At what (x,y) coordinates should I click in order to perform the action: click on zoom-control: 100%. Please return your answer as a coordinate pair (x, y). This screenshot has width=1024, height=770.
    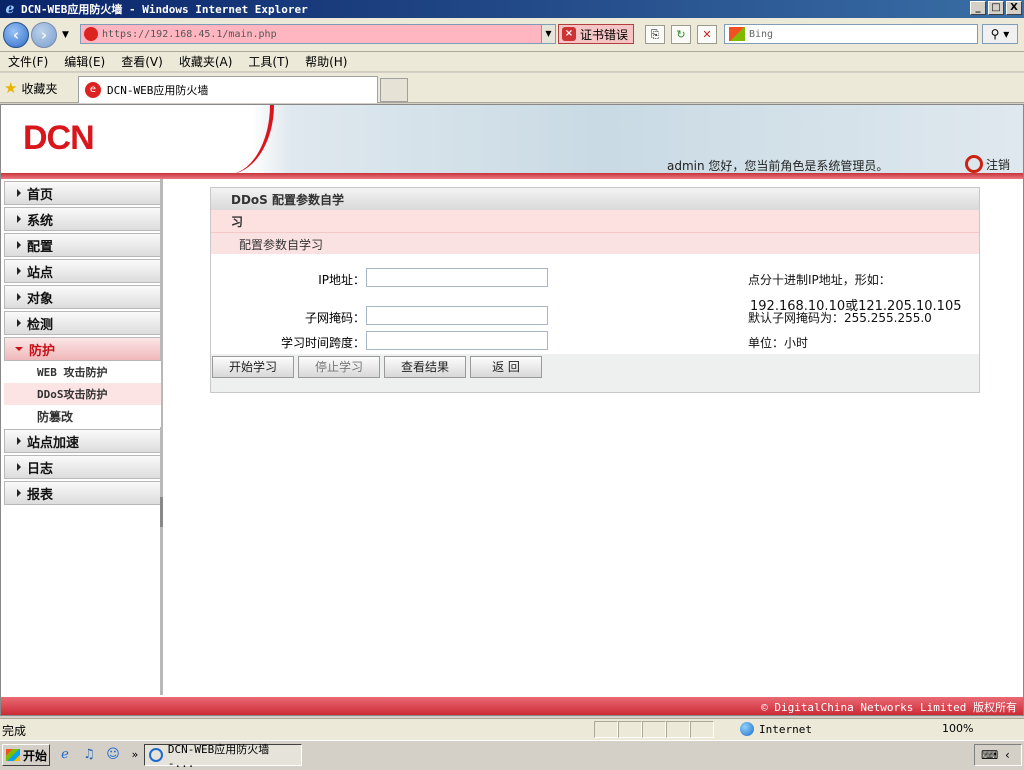
    Looking at the image, I should click on (957, 728).